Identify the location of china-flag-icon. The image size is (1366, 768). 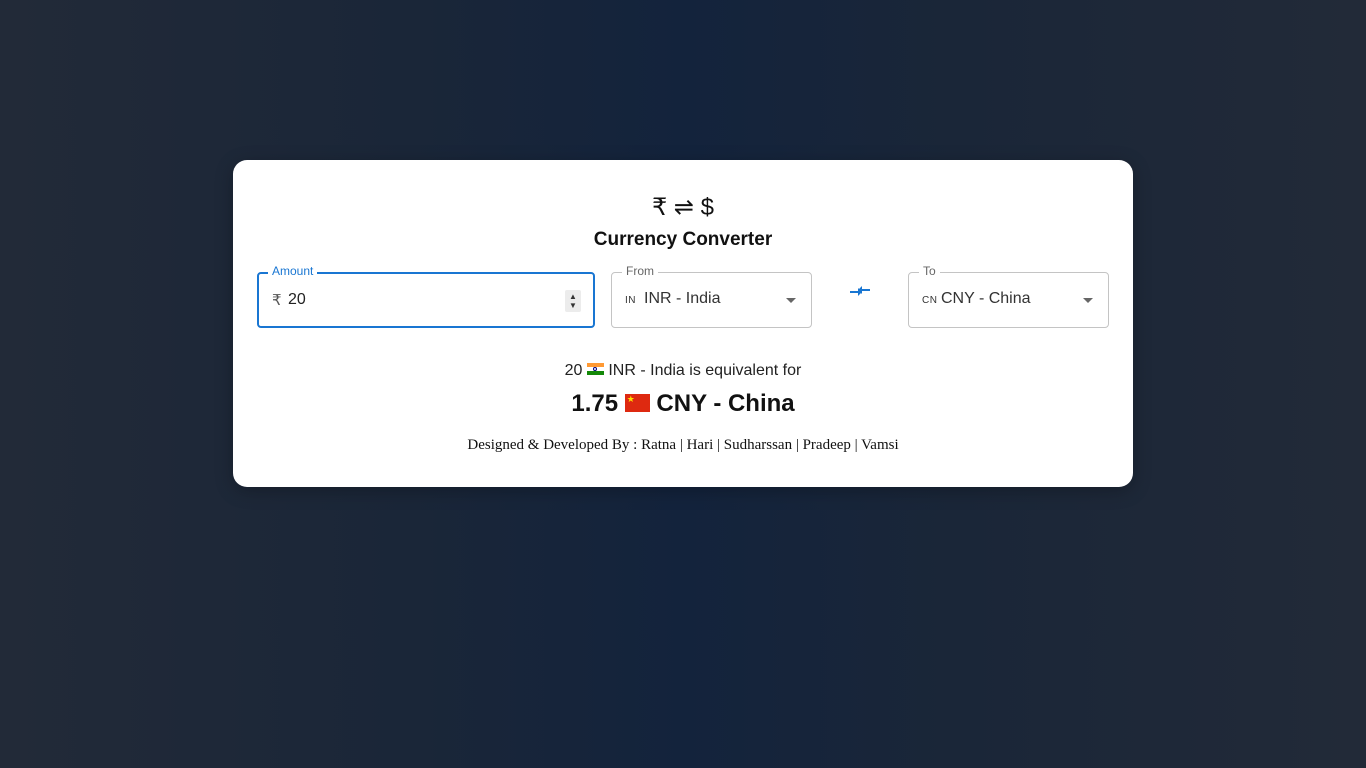
(637, 402).